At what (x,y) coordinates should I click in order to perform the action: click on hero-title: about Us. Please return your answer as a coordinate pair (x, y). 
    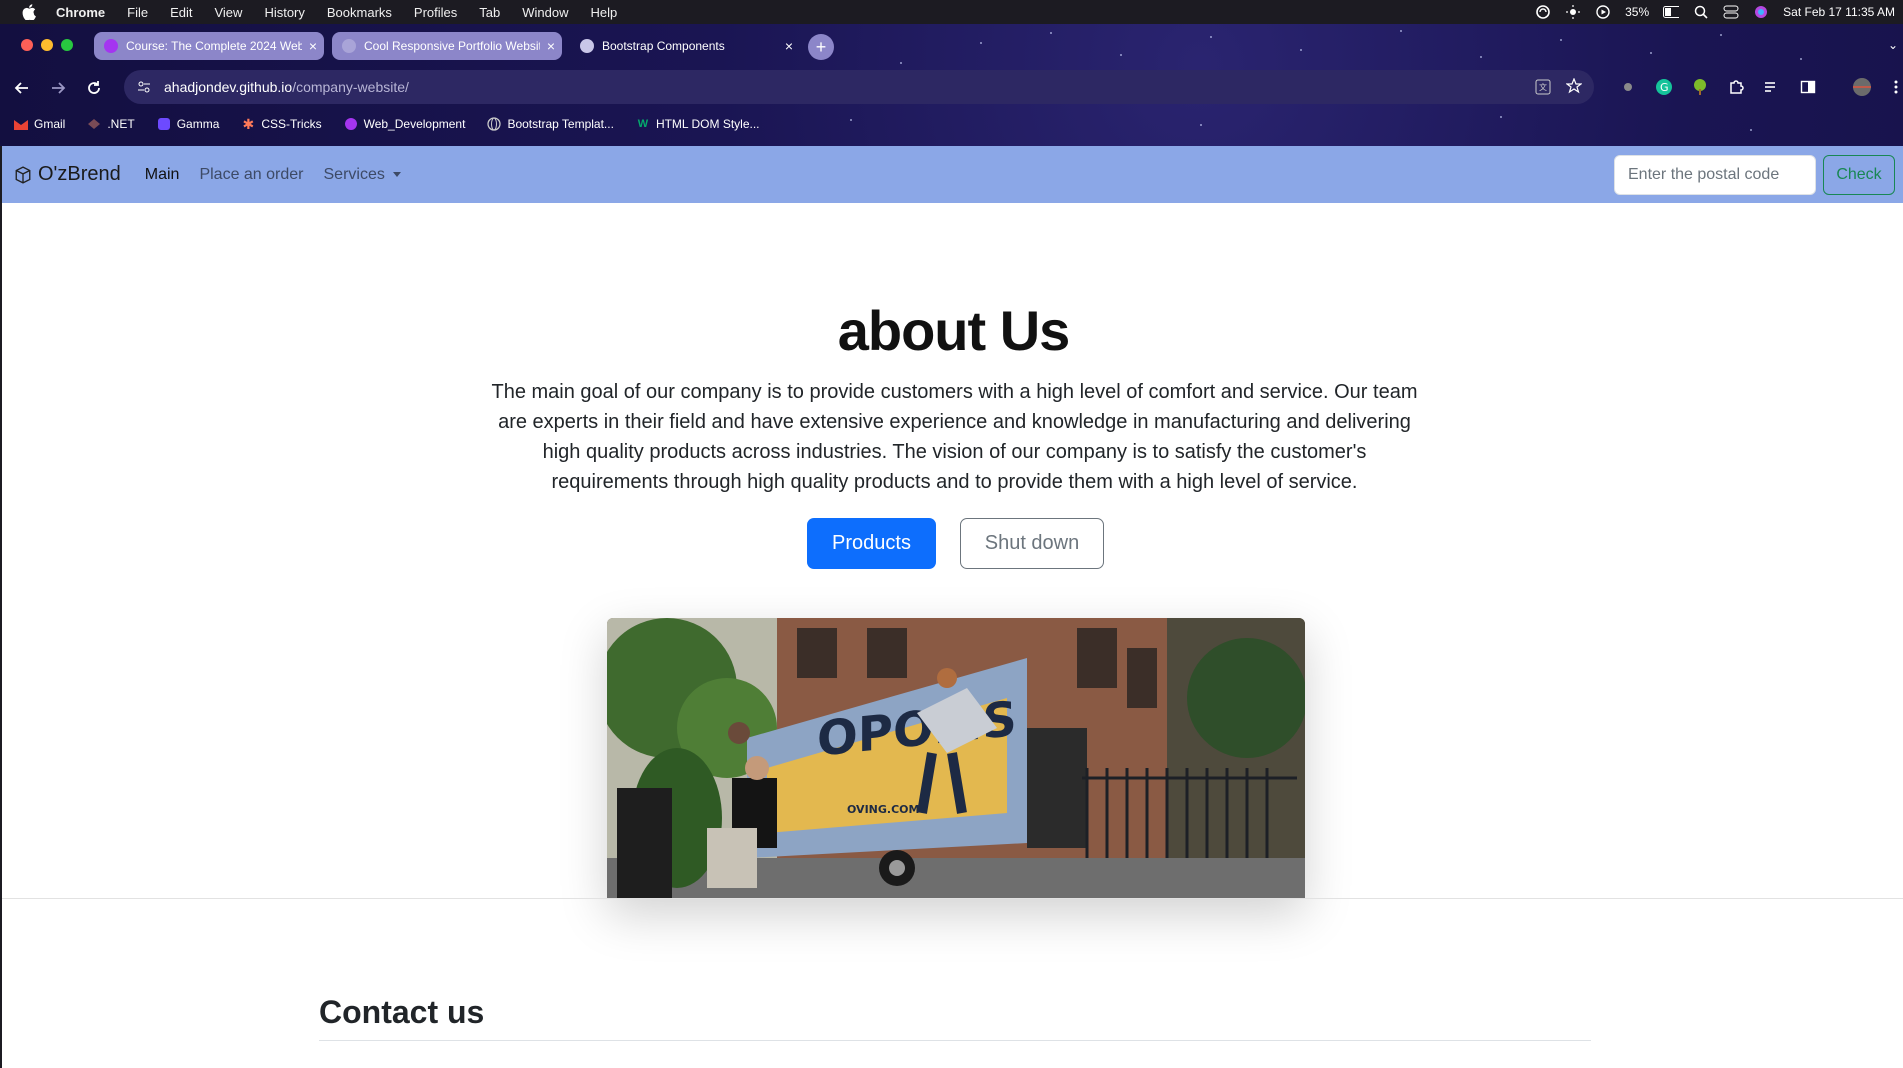
    Looking at the image, I should click on (954, 330).